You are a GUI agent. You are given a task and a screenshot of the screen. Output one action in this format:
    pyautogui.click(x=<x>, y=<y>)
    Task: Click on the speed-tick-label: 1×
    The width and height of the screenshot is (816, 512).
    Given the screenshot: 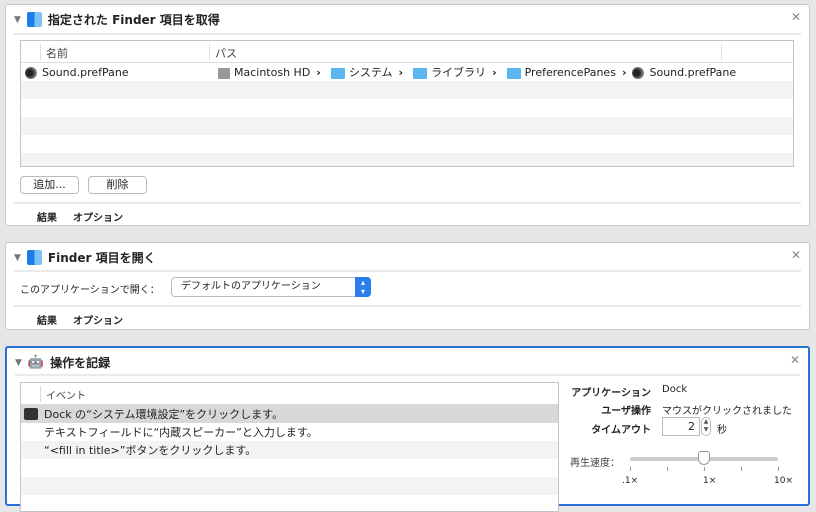 What is the action you would take?
    pyautogui.click(x=710, y=481)
    